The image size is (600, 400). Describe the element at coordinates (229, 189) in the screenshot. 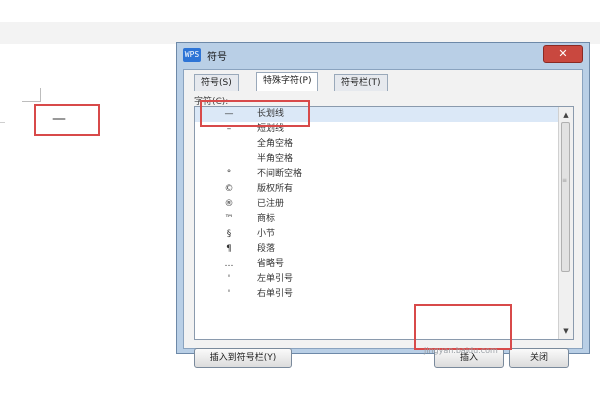

I see `symbol-glyph: ©` at that location.